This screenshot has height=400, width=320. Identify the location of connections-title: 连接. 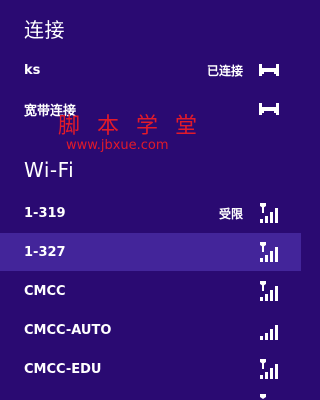
(44, 30).